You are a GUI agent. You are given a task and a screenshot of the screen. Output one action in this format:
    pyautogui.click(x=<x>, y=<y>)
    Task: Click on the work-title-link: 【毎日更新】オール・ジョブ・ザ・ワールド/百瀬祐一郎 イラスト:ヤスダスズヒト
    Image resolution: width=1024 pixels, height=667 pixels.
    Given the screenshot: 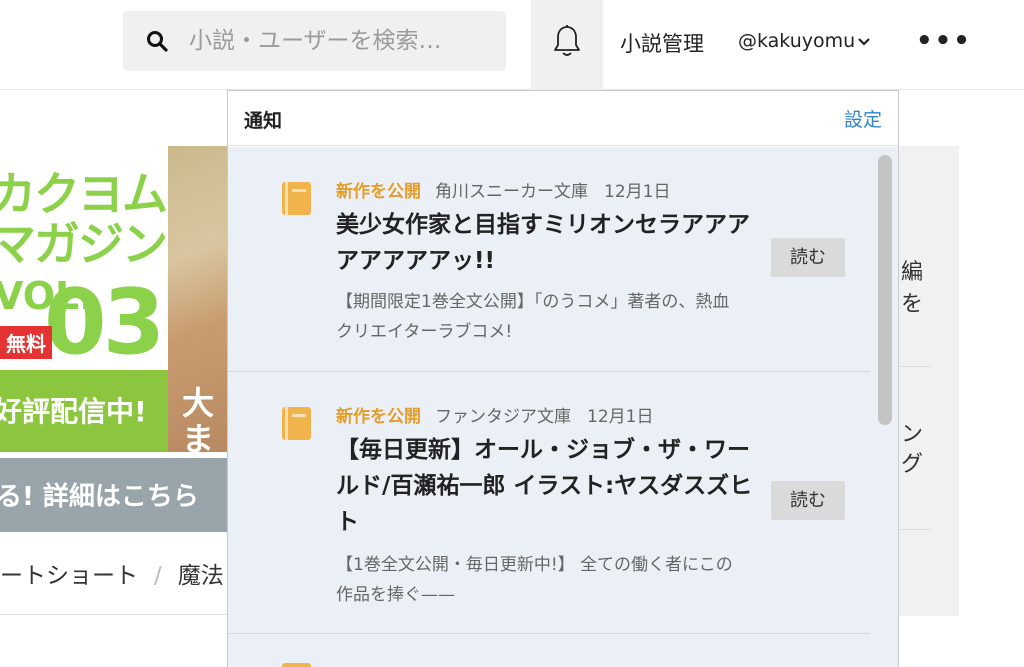 What is the action you would take?
    pyautogui.click(x=546, y=486)
    